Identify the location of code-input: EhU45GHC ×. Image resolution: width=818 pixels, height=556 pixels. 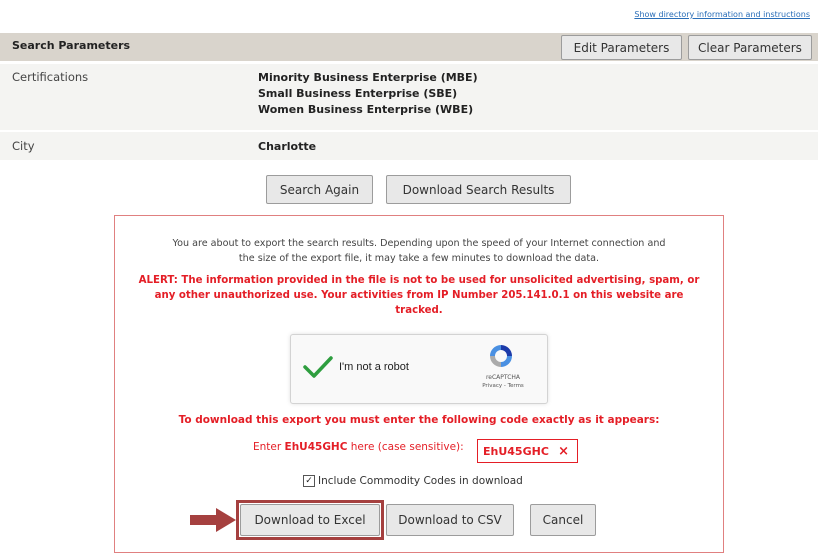
(527, 451).